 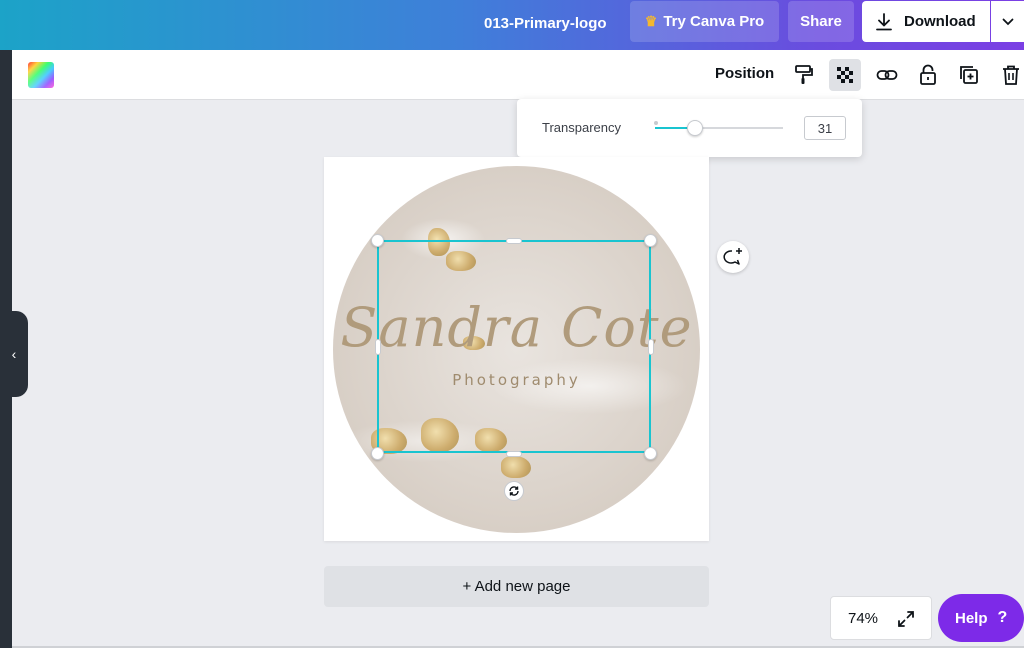 I want to click on copy-style-button, so click(x=804, y=75).